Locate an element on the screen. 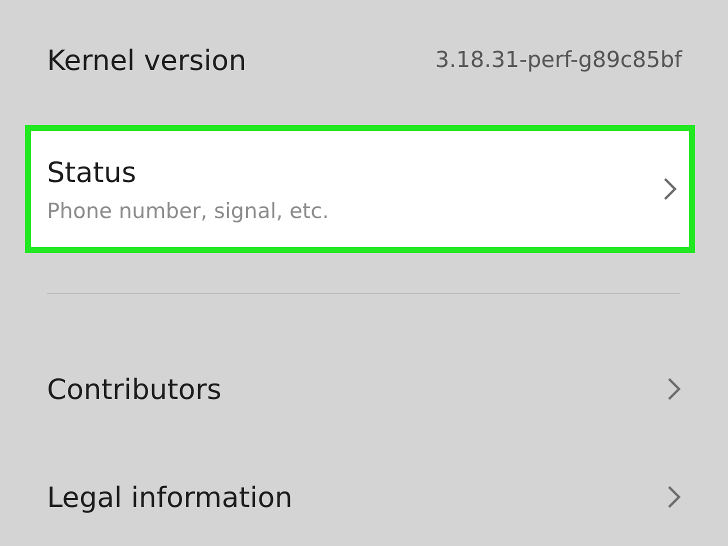  setting-subtitle: Phone number, signal, etc. is located at coordinates (188, 210).